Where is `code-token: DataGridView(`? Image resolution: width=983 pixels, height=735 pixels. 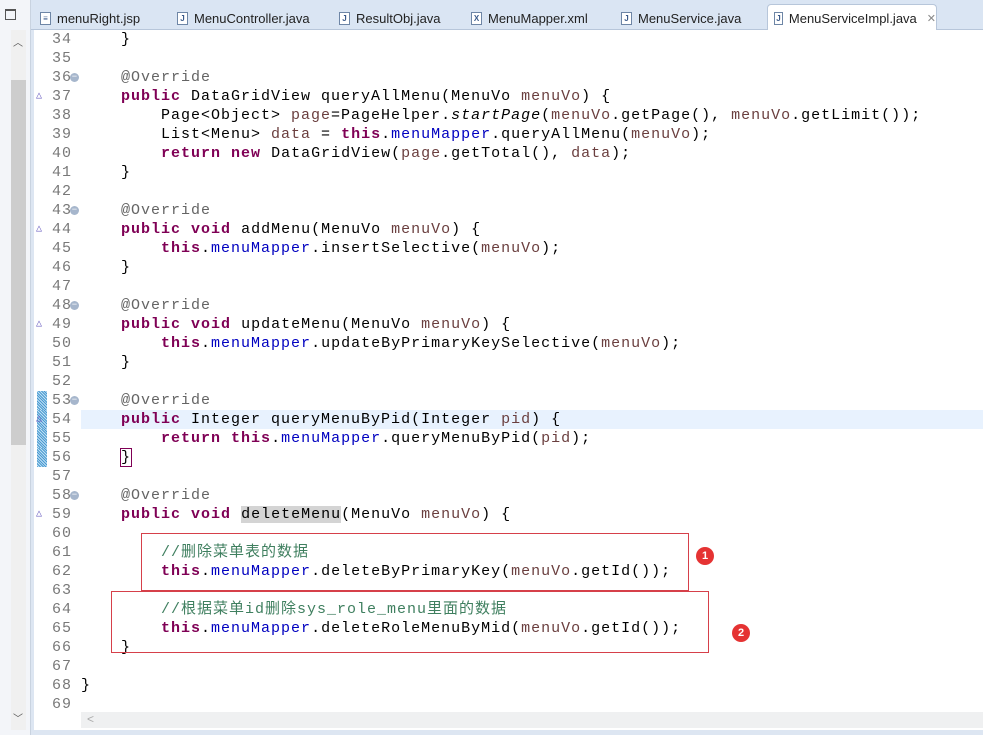 code-token: DataGridView( is located at coordinates (331, 153).